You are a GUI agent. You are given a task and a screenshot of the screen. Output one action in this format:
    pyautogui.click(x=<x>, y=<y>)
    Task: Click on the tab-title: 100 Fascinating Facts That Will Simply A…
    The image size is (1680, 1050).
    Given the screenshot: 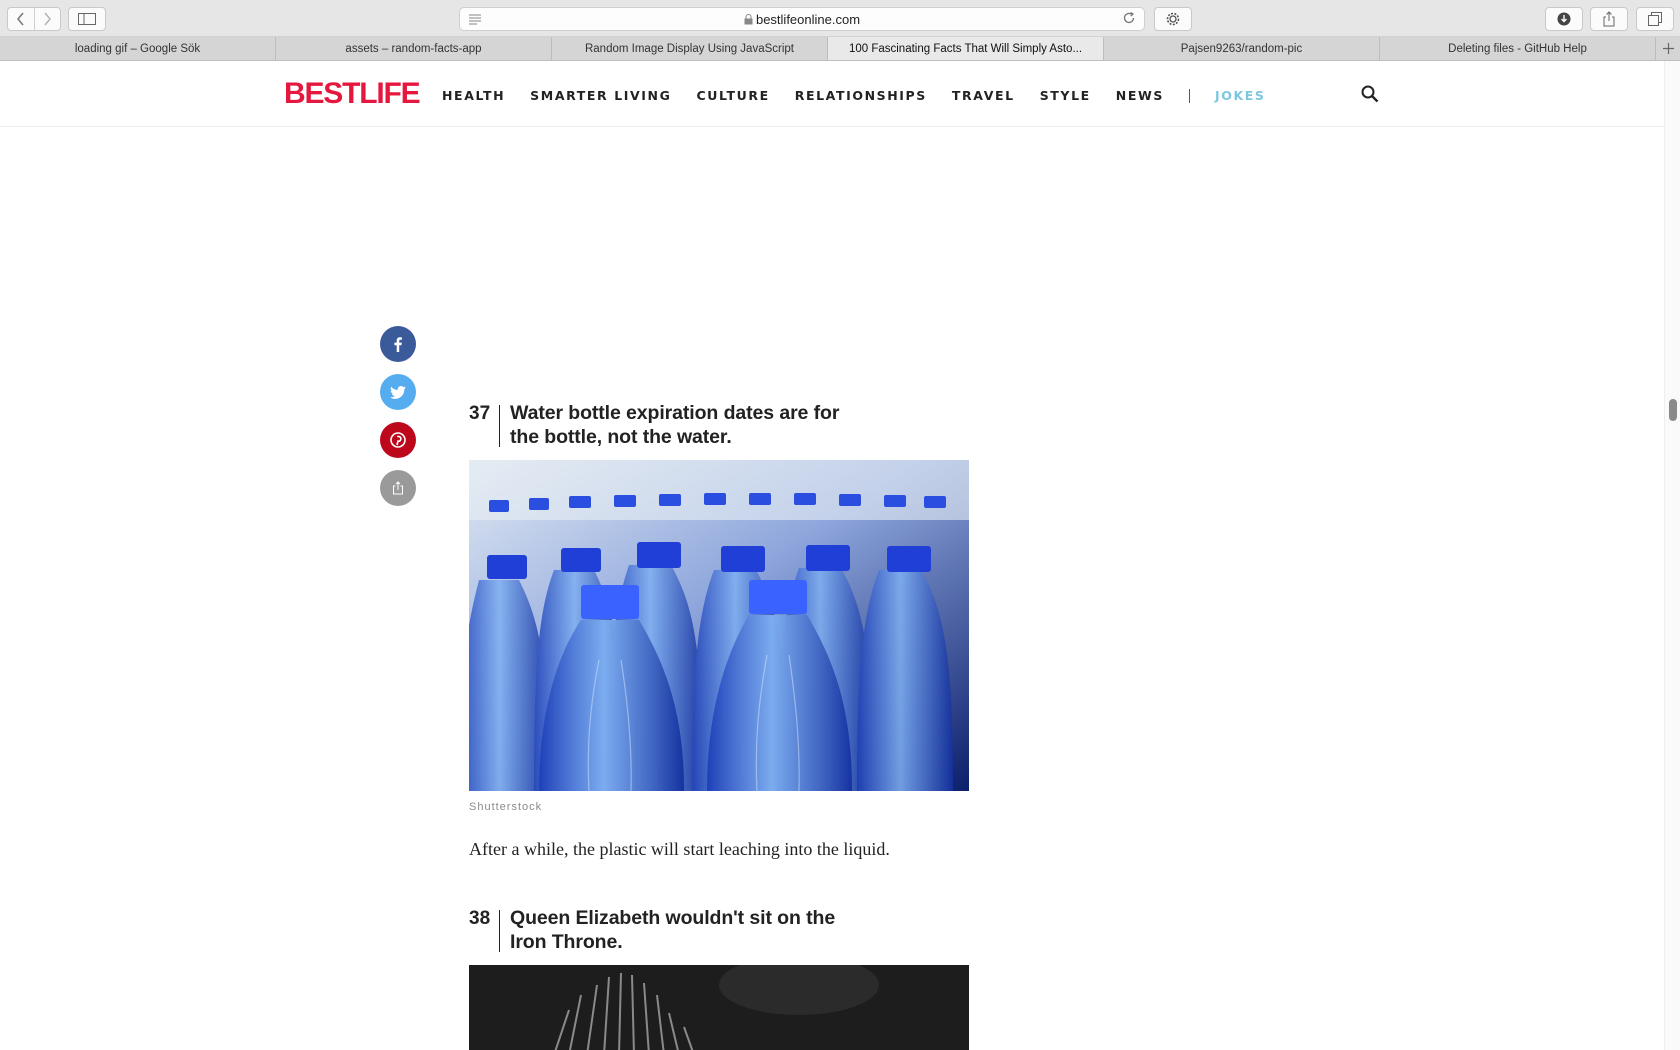 What is the action you would take?
    pyautogui.click(x=965, y=48)
    